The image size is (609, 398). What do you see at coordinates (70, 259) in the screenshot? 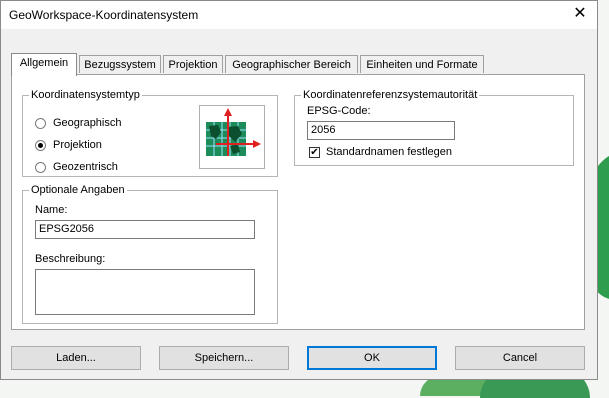
I see `description-label: Beschreibung:` at bounding box center [70, 259].